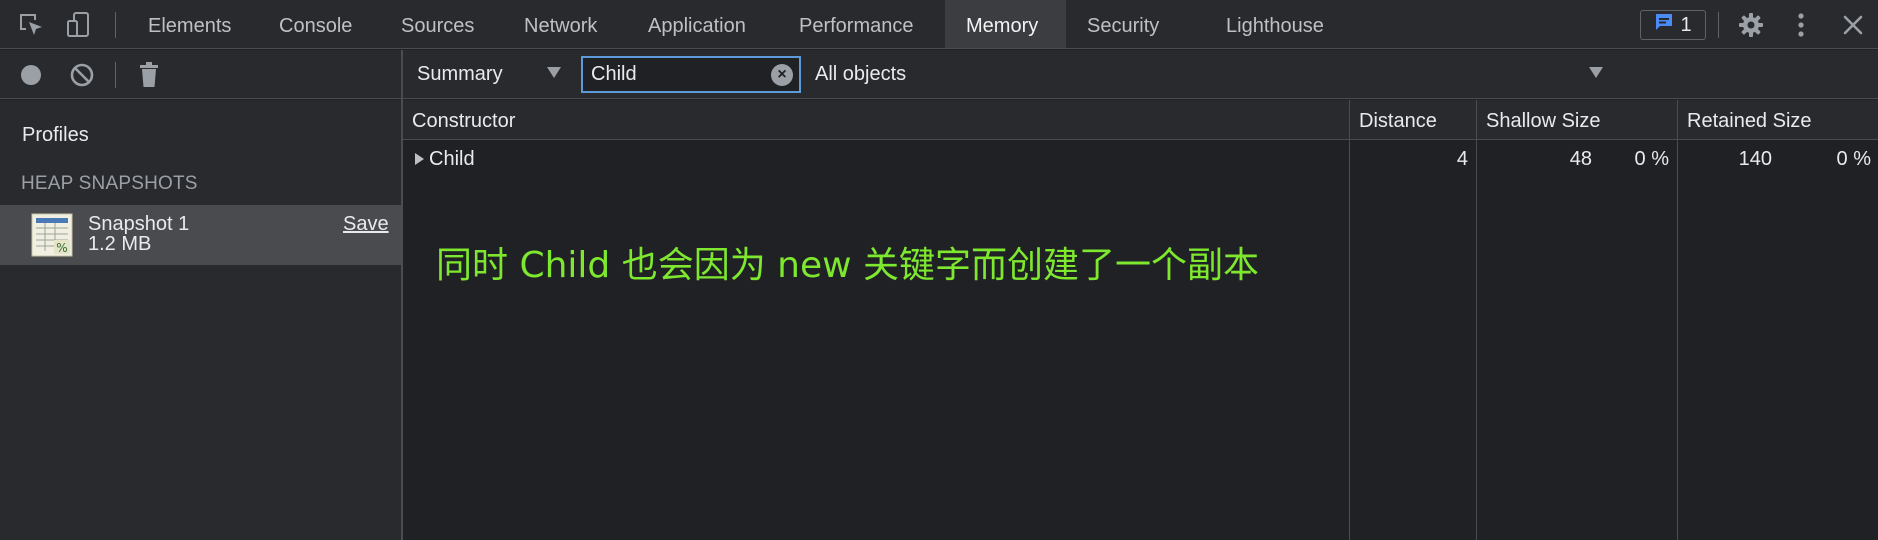 This screenshot has height=540, width=1878. I want to click on column-header-constructor: Constructor, so click(459, 120).